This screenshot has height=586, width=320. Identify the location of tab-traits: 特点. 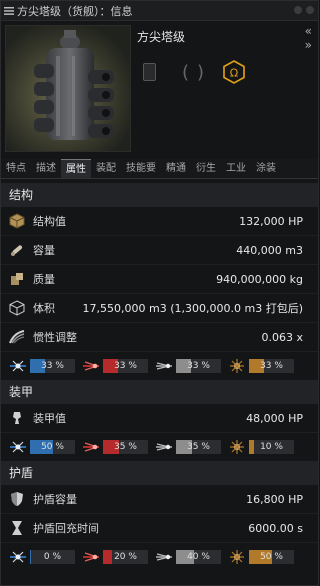
(16, 168).